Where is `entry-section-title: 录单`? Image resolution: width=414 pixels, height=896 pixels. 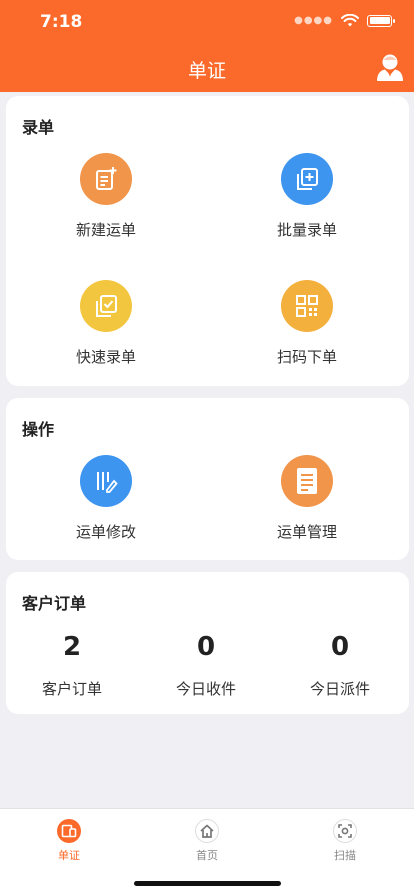
entry-section-title: 录单 is located at coordinates (38, 127).